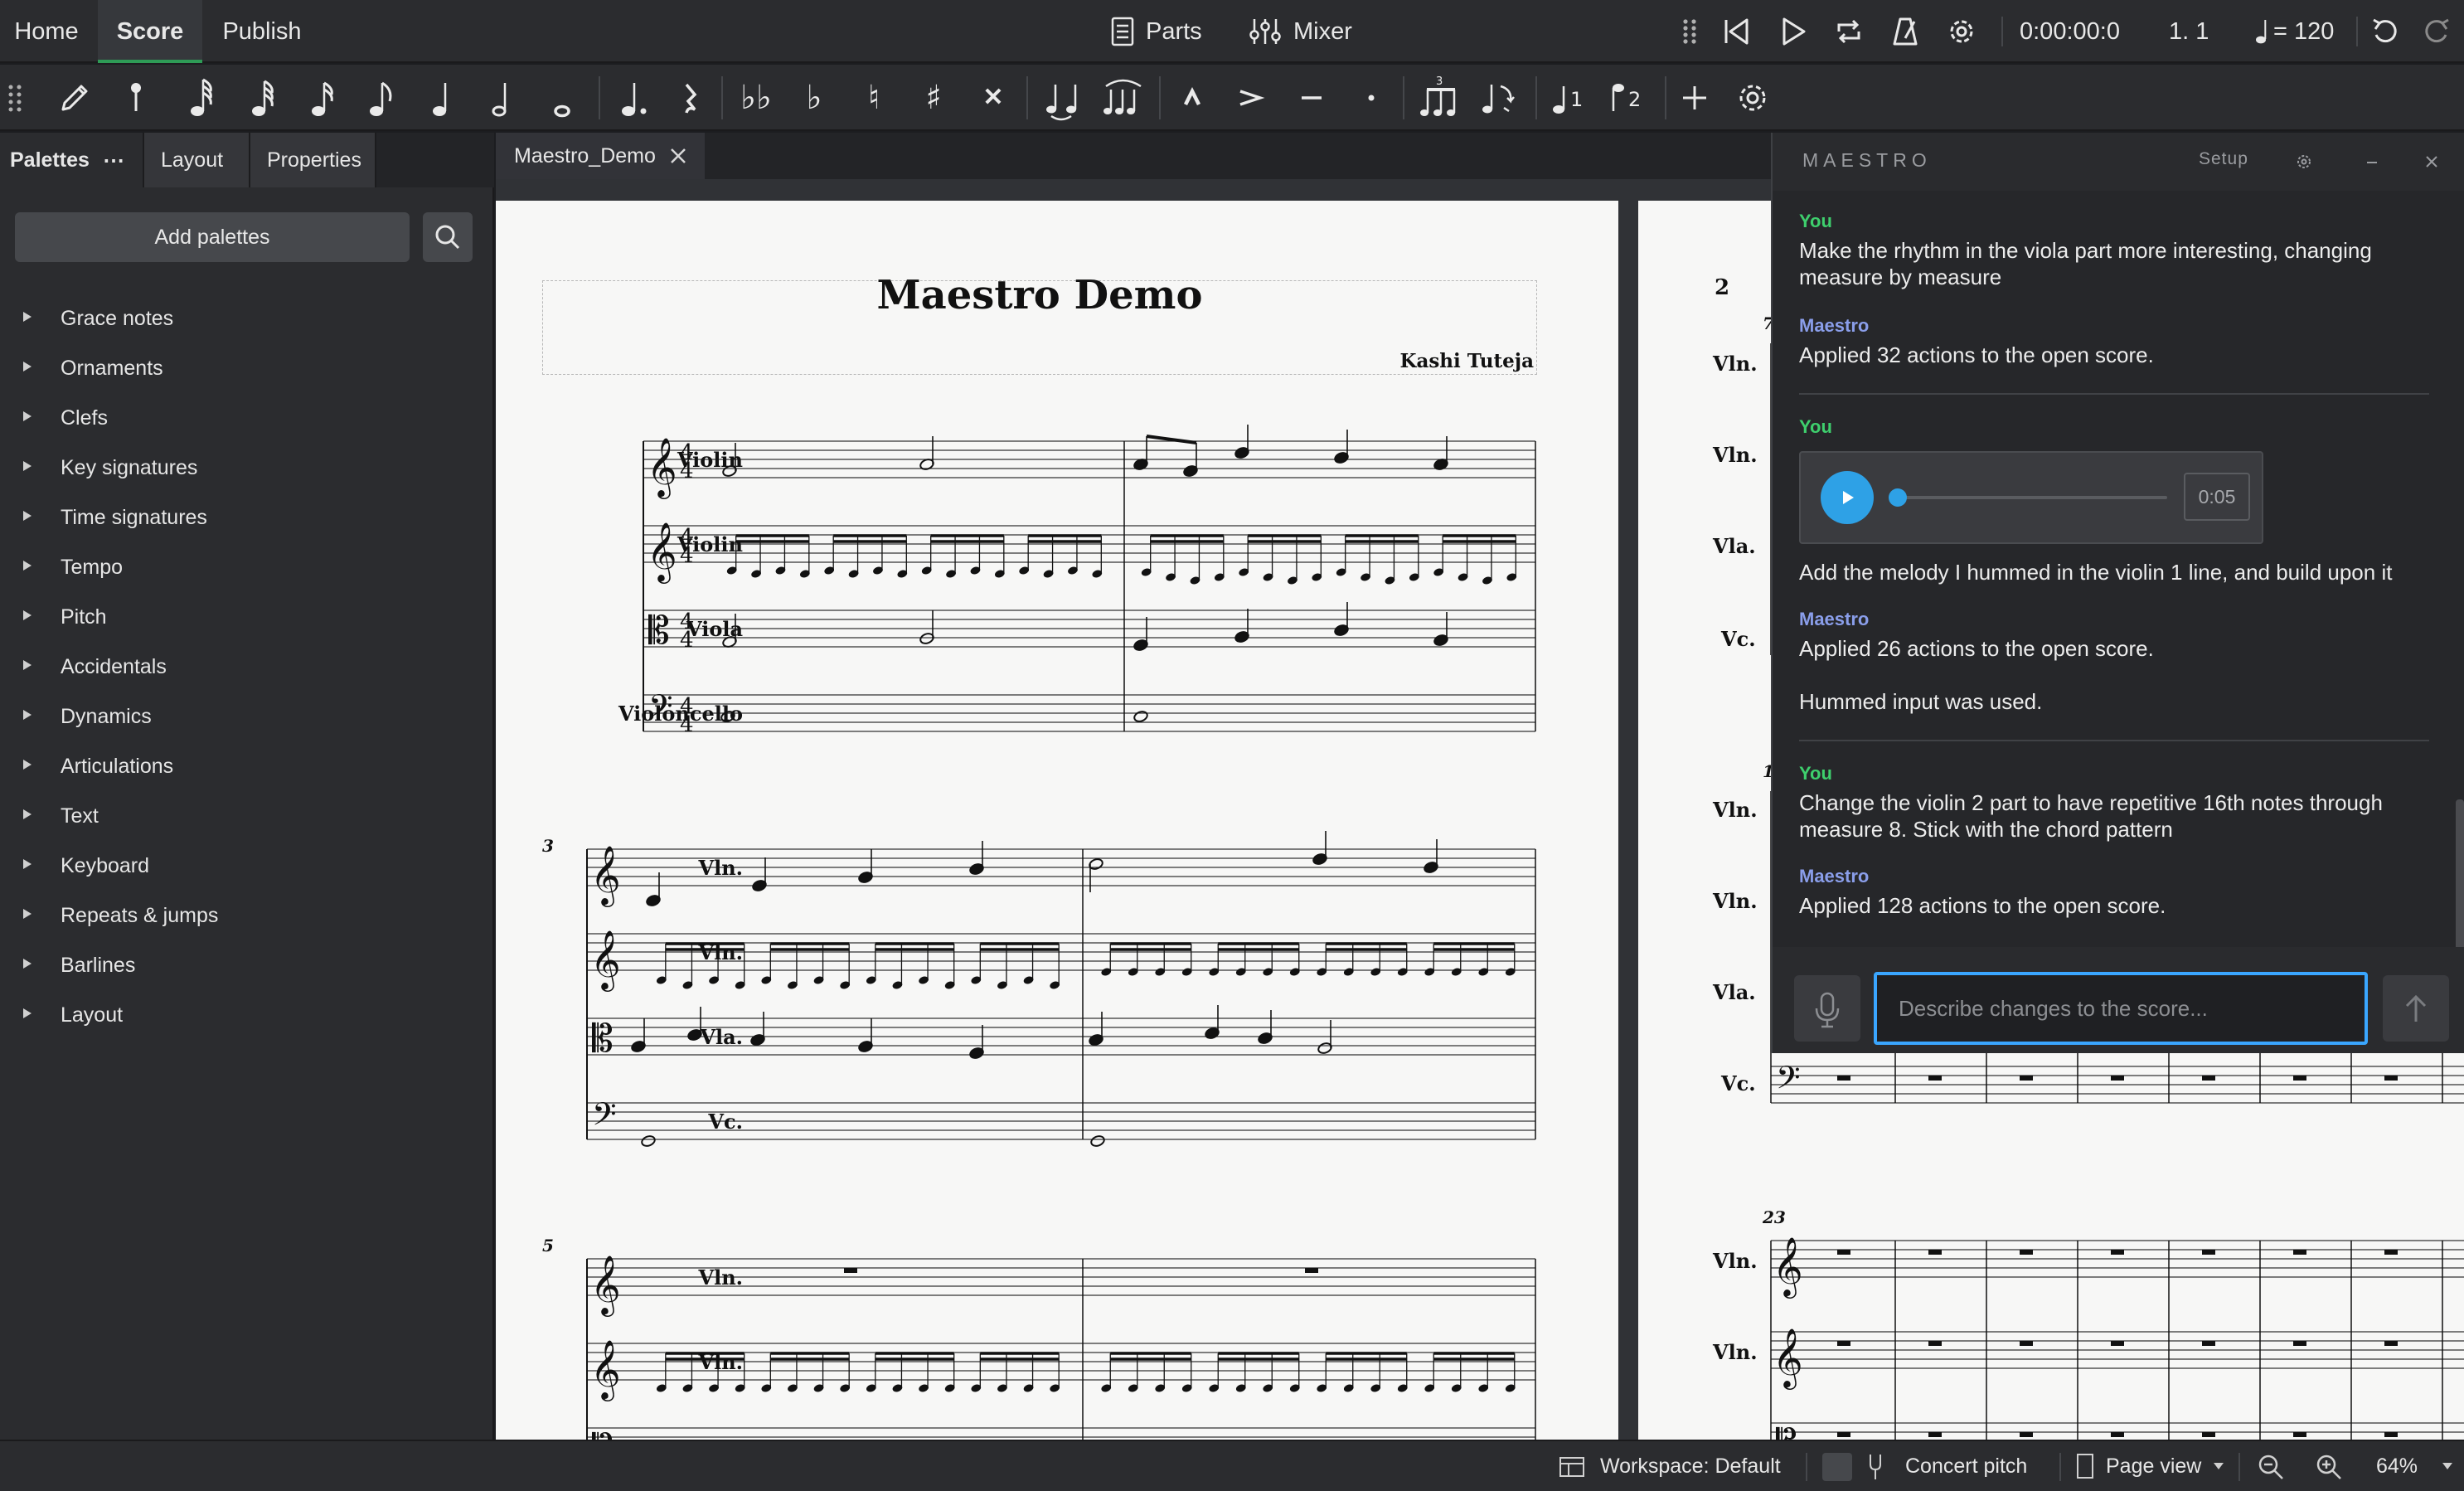 The width and height of the screenshot is (2464, 1491). I want to click on play-icon, so click(1792, 32).